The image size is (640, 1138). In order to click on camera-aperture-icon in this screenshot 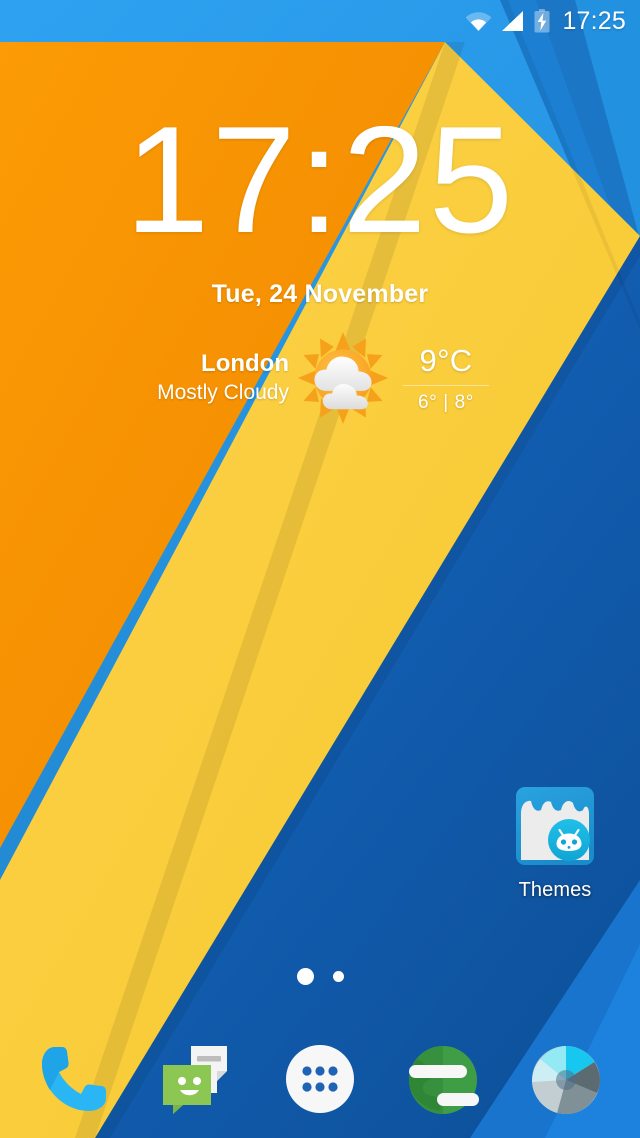, I will do `click(566, 1080)`.